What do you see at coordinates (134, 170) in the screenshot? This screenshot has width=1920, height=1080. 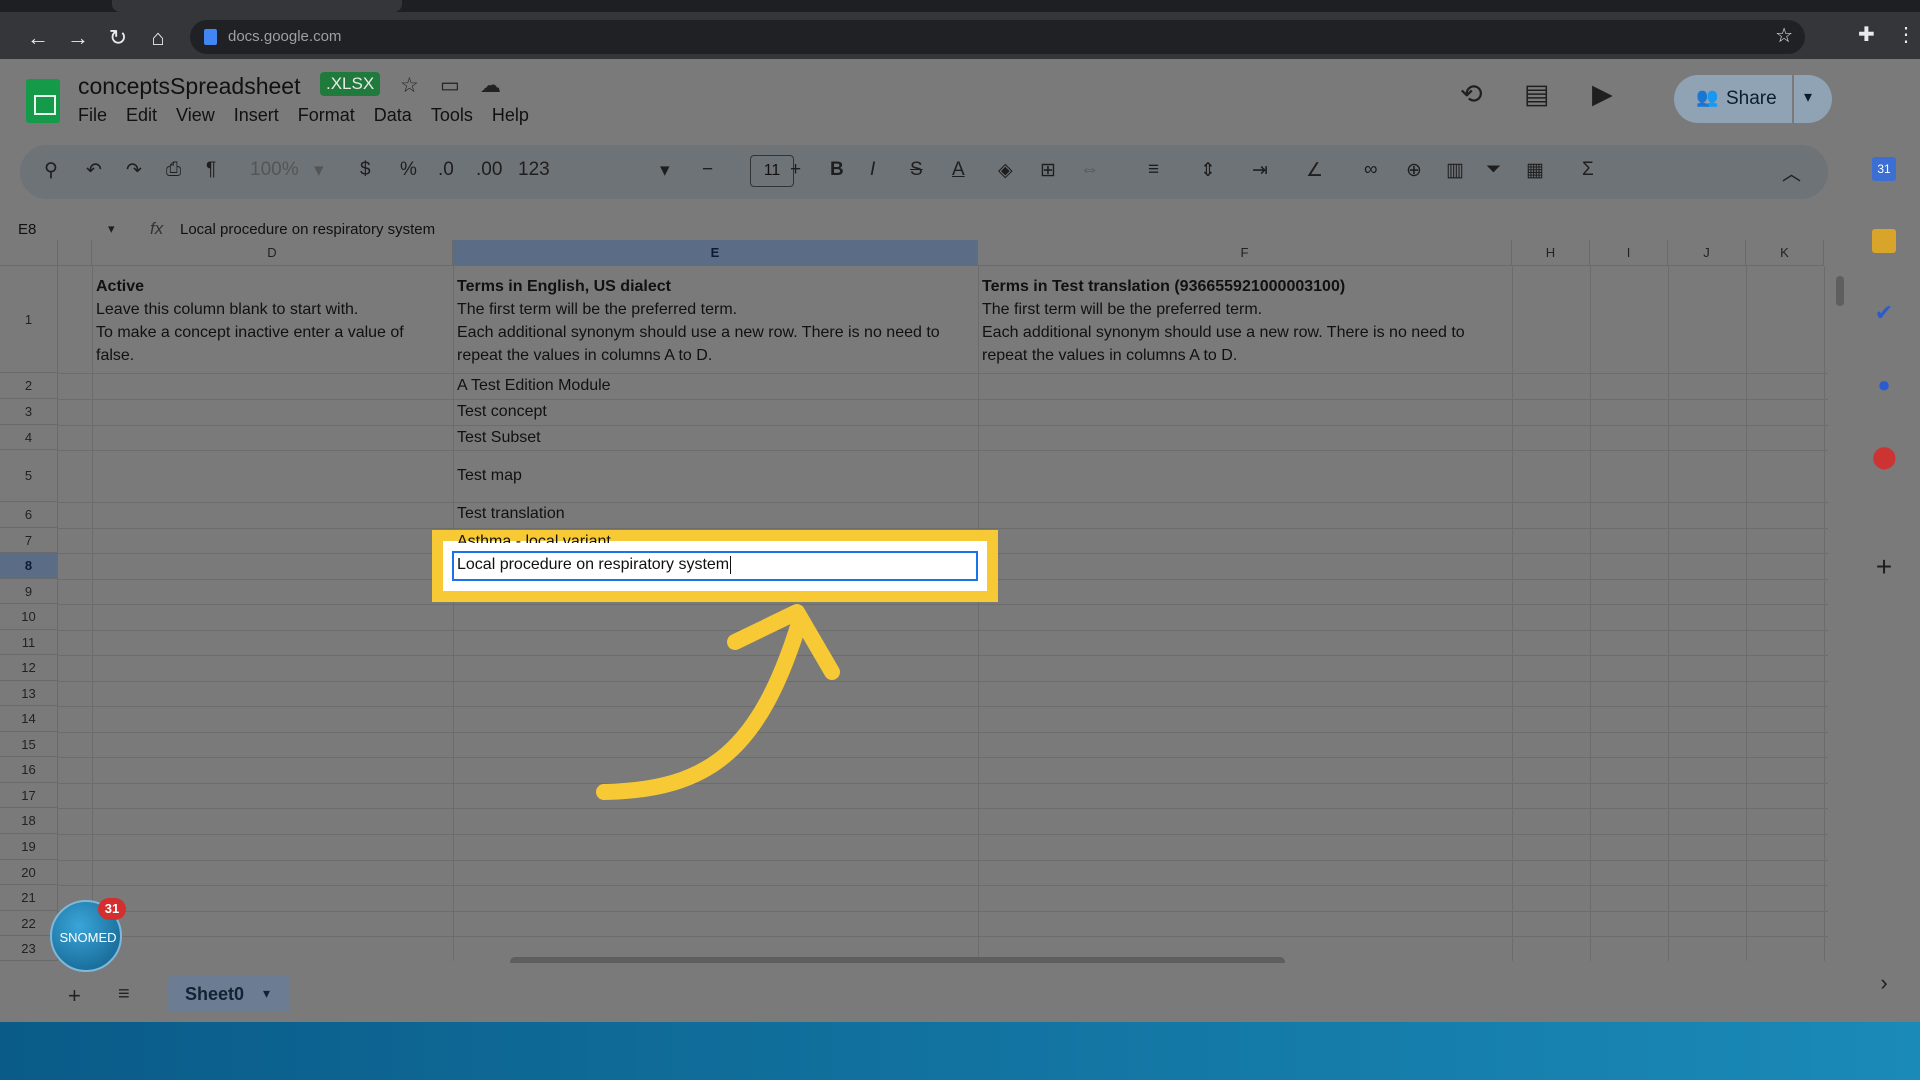 I see `redo-icon: ↷` at bounding box center [134, 170].